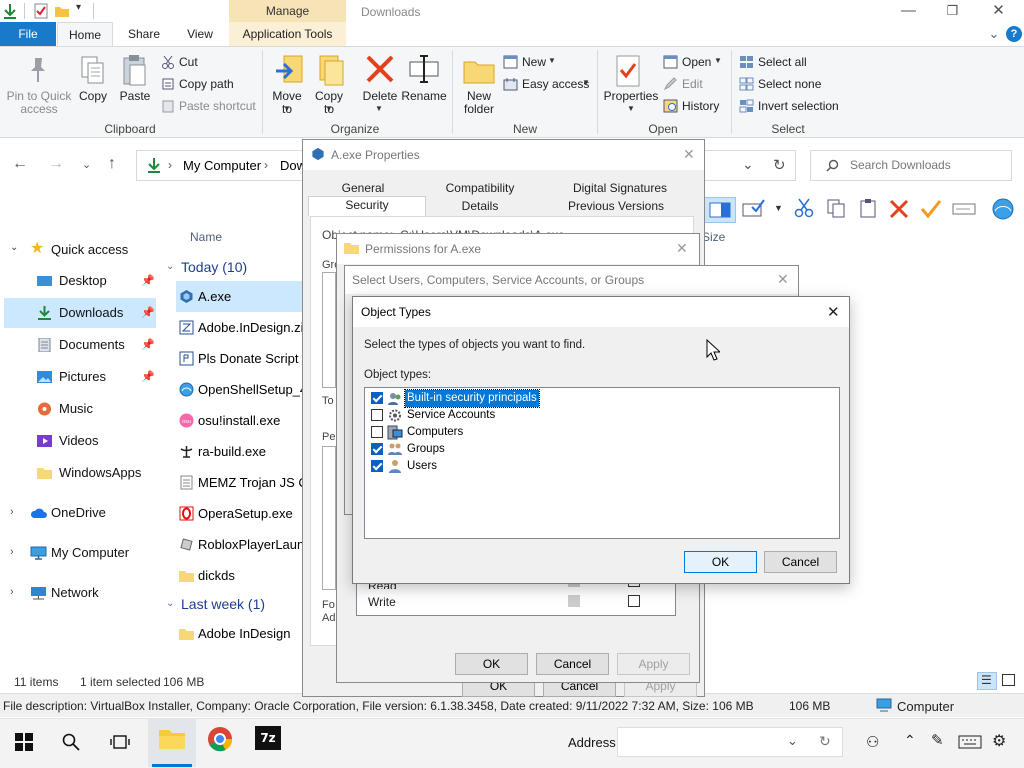 This screenshot has width=1024, height=768. Describe the element at coordinates (825, 741) in the screenshot. I see `taskbar-address-refresh-icon: ↻` at that location.